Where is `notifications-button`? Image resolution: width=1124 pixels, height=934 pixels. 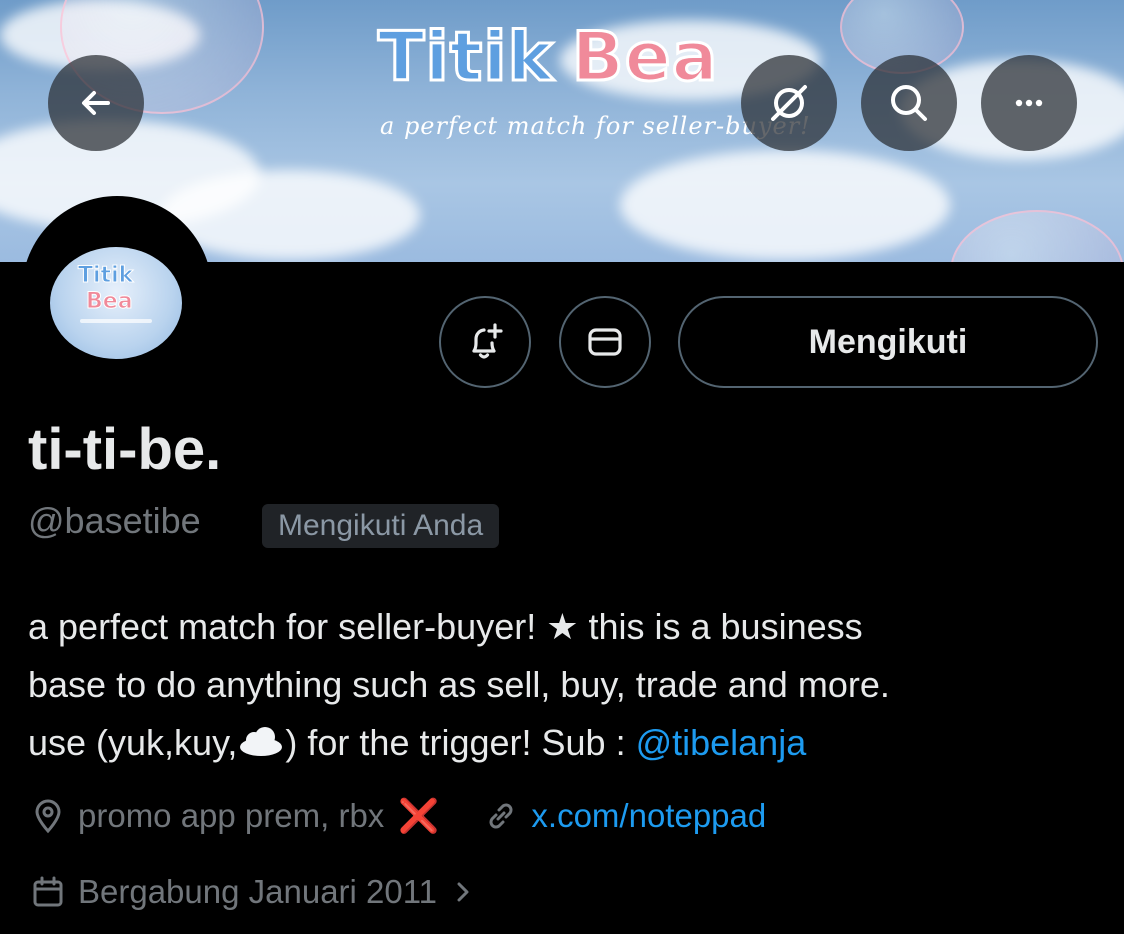 notifications-button is located at coordinates (485, 342).